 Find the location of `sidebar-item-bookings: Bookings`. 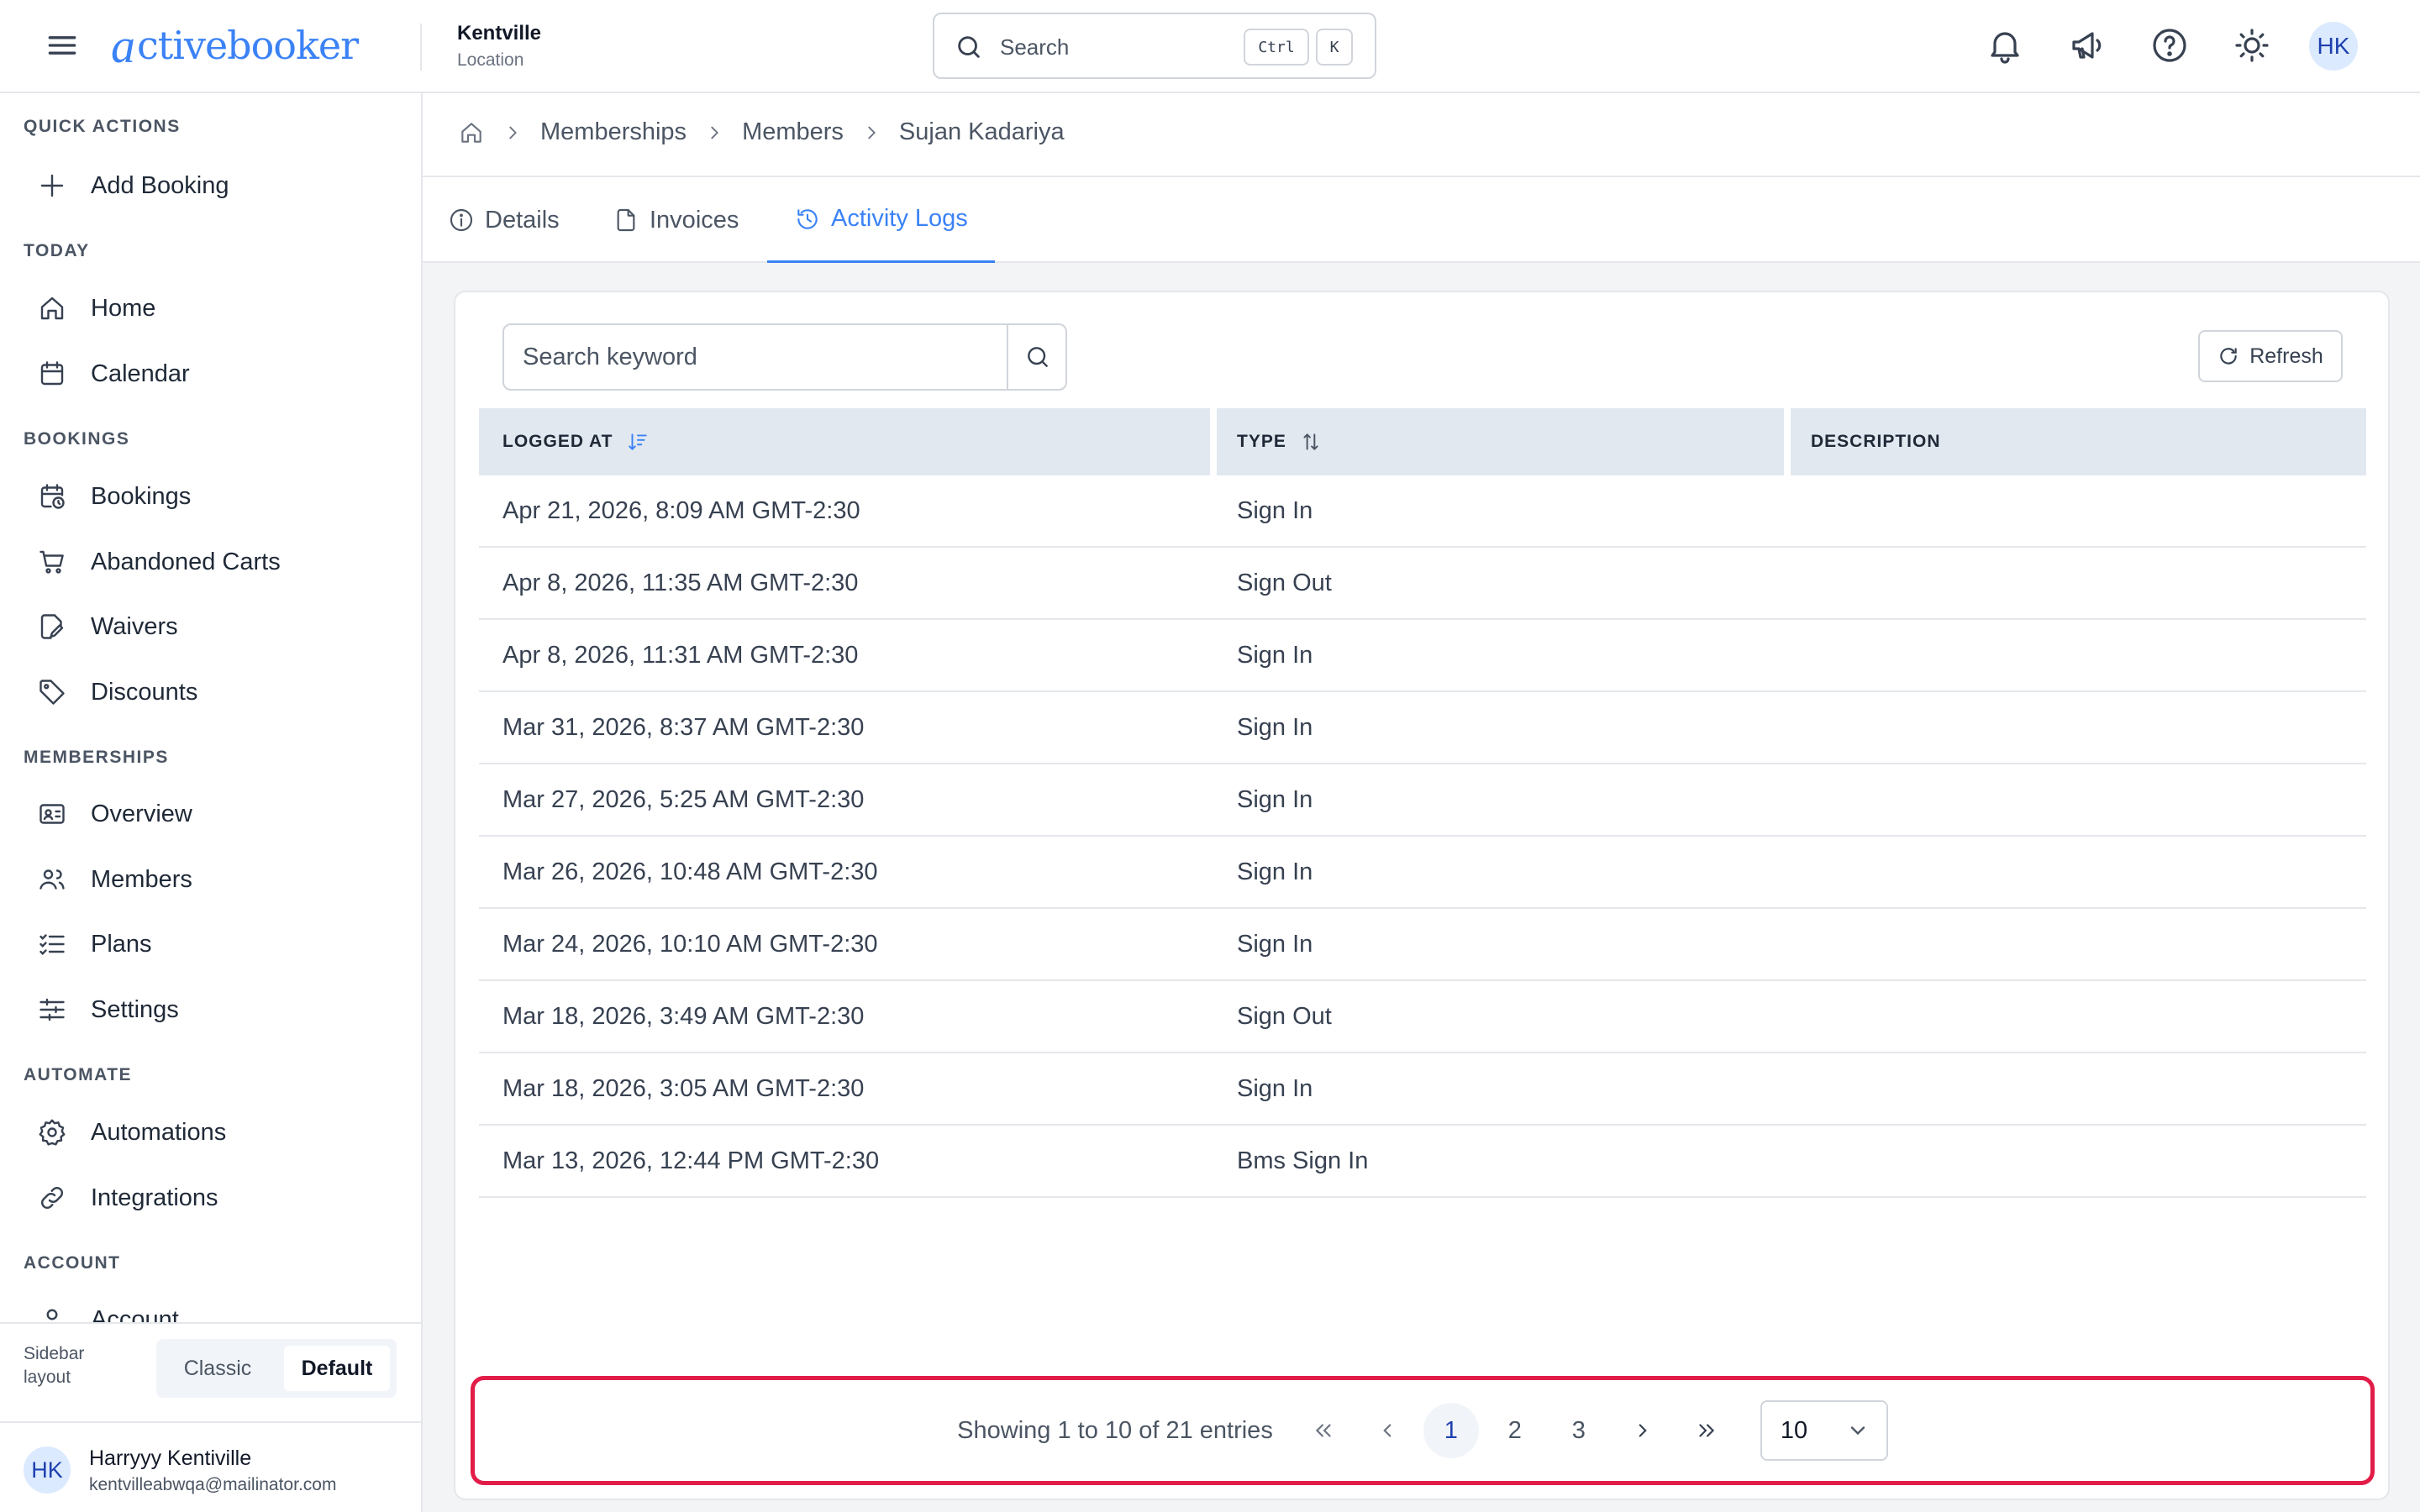

sidebar-item-bookings: Bookings is located at coordinates (213, 496).